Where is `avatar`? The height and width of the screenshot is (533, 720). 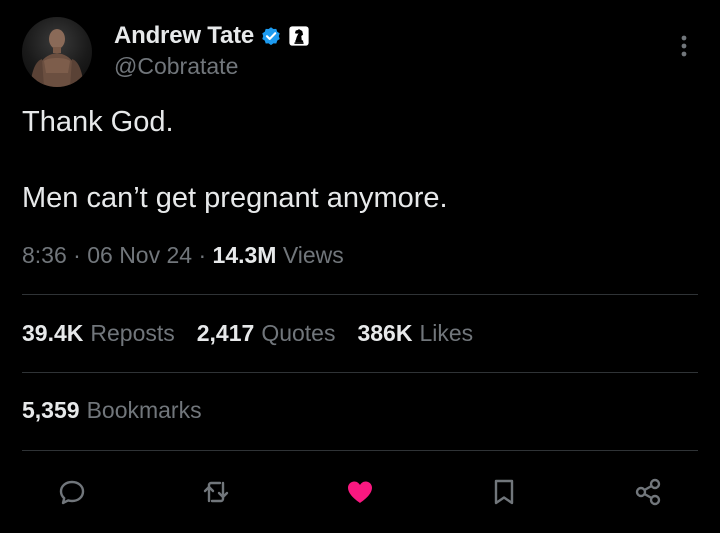
avatar is located at coordinates (57, 52).